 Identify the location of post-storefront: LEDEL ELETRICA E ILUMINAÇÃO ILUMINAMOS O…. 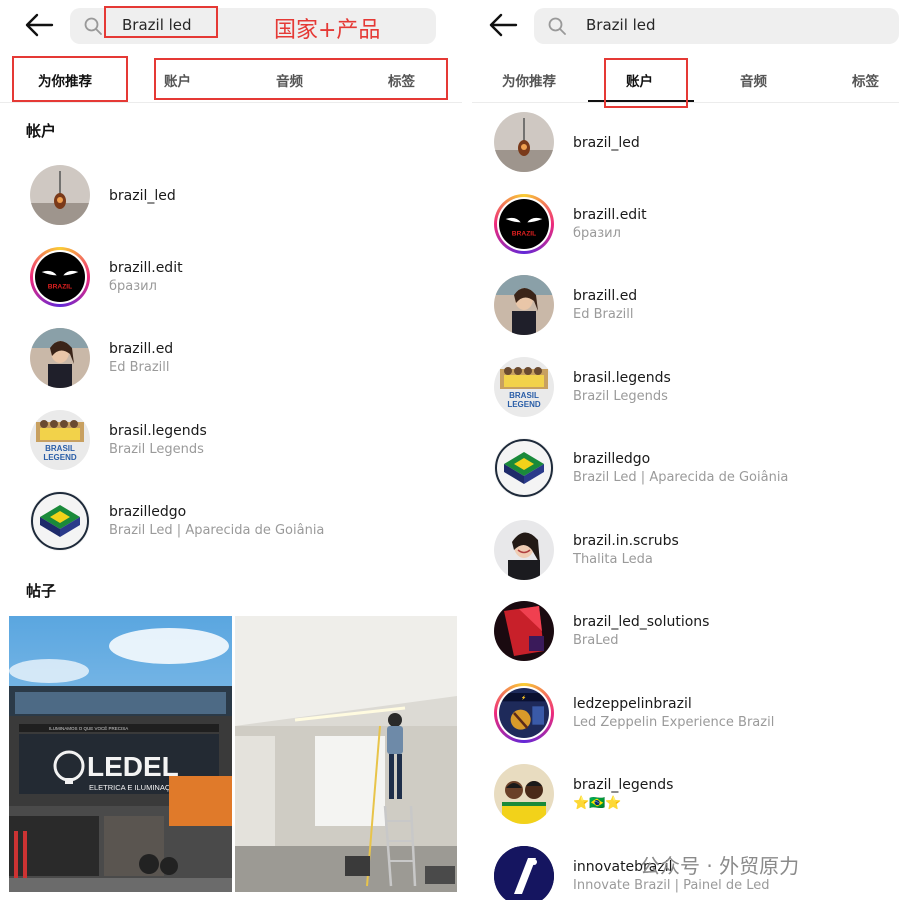
(120, 754).